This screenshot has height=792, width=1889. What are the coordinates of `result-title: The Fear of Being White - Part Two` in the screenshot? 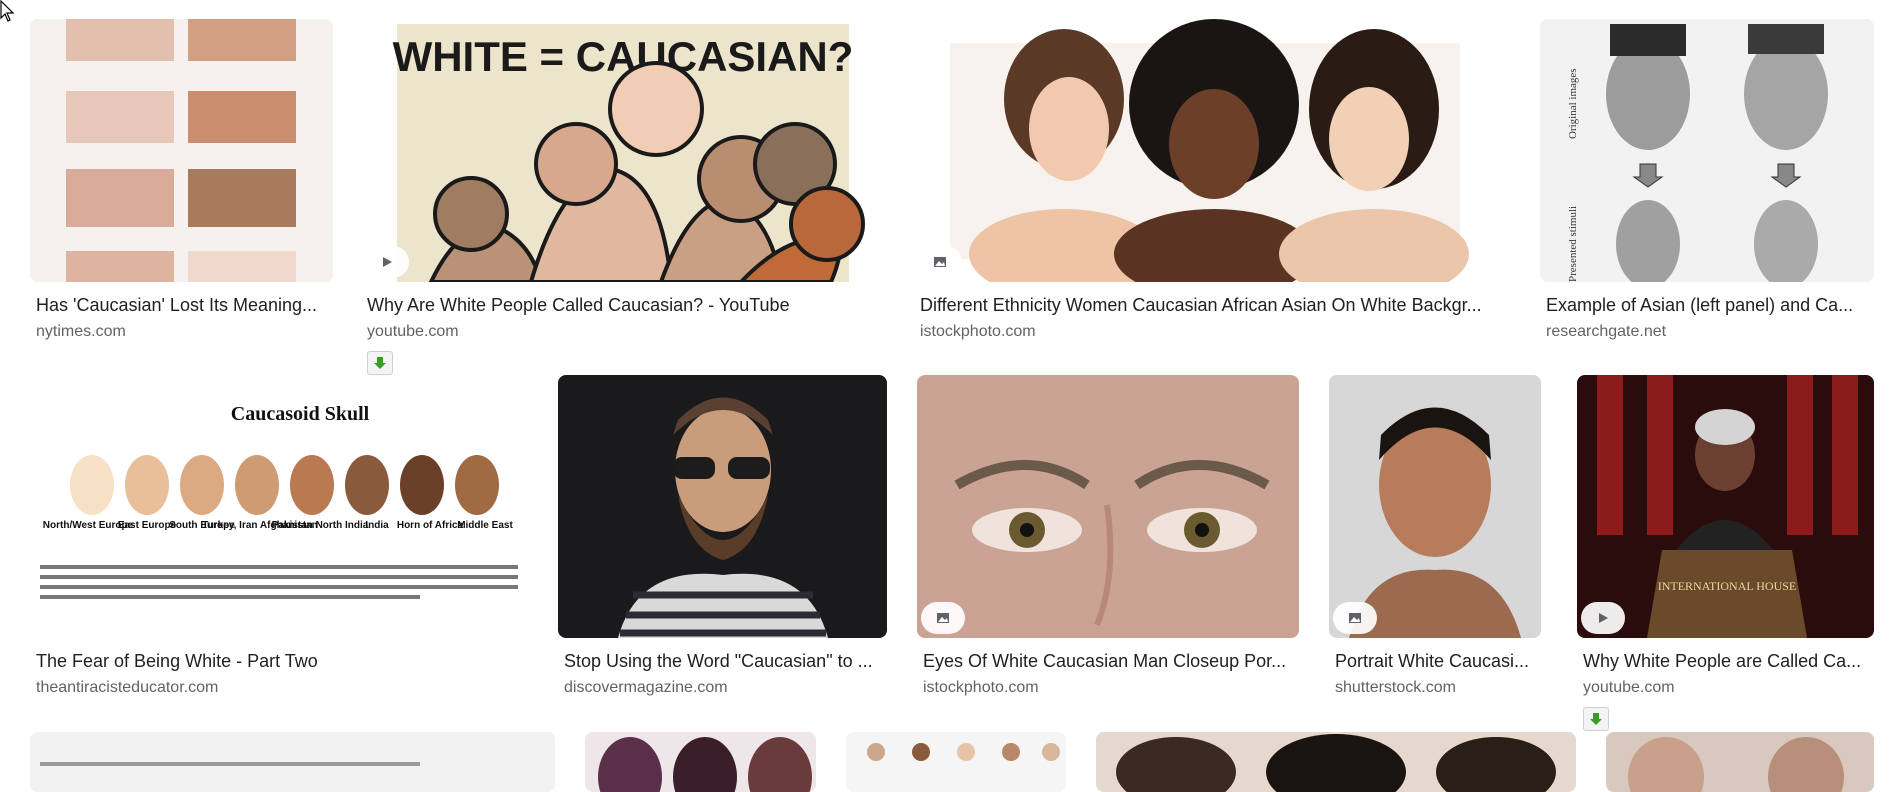 It's located at (280, 661).